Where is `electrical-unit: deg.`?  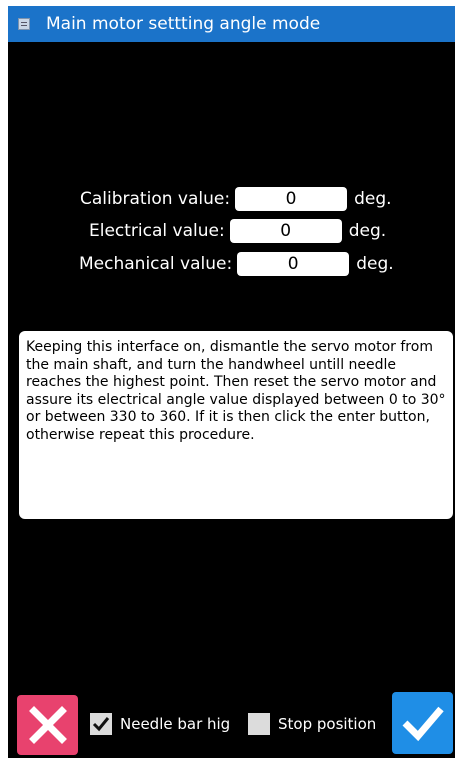
electrical-unit: deg. is located at coordinates (367, 231).